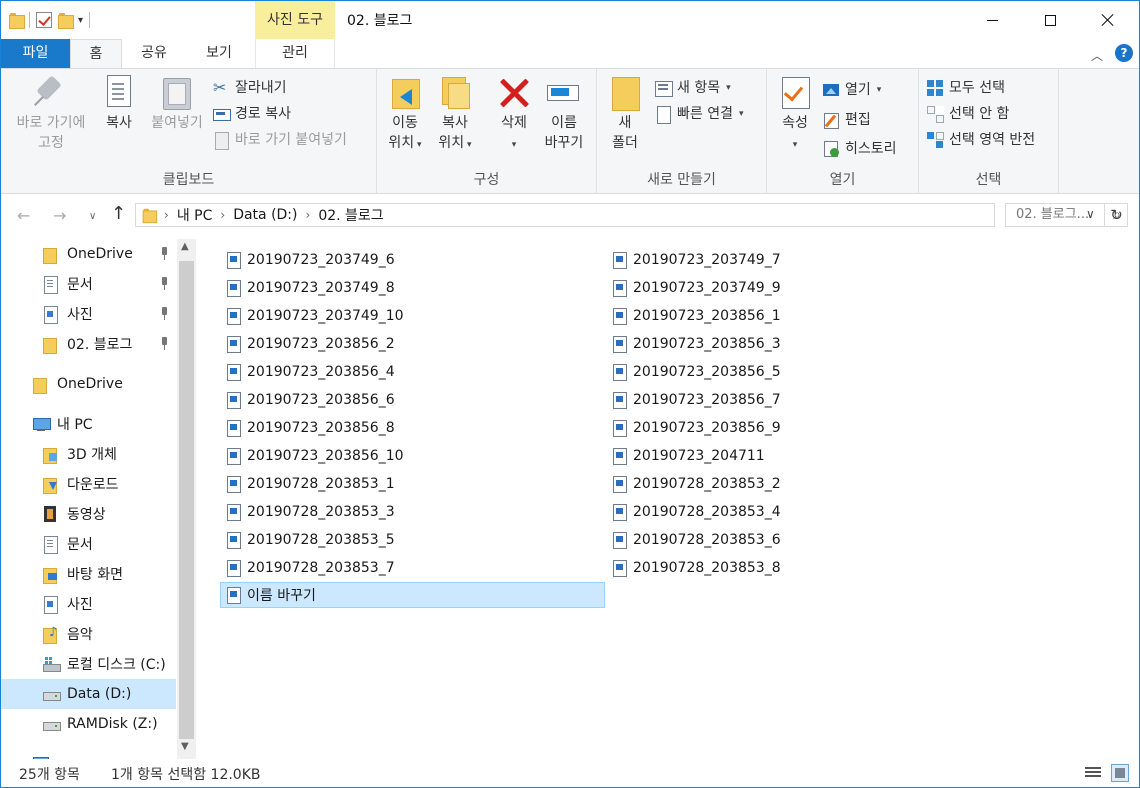 The image size is (1140, 788). Describe the element at coordinates (219, 53) in the screenshot. I see `tab-view: 보기` at that location.